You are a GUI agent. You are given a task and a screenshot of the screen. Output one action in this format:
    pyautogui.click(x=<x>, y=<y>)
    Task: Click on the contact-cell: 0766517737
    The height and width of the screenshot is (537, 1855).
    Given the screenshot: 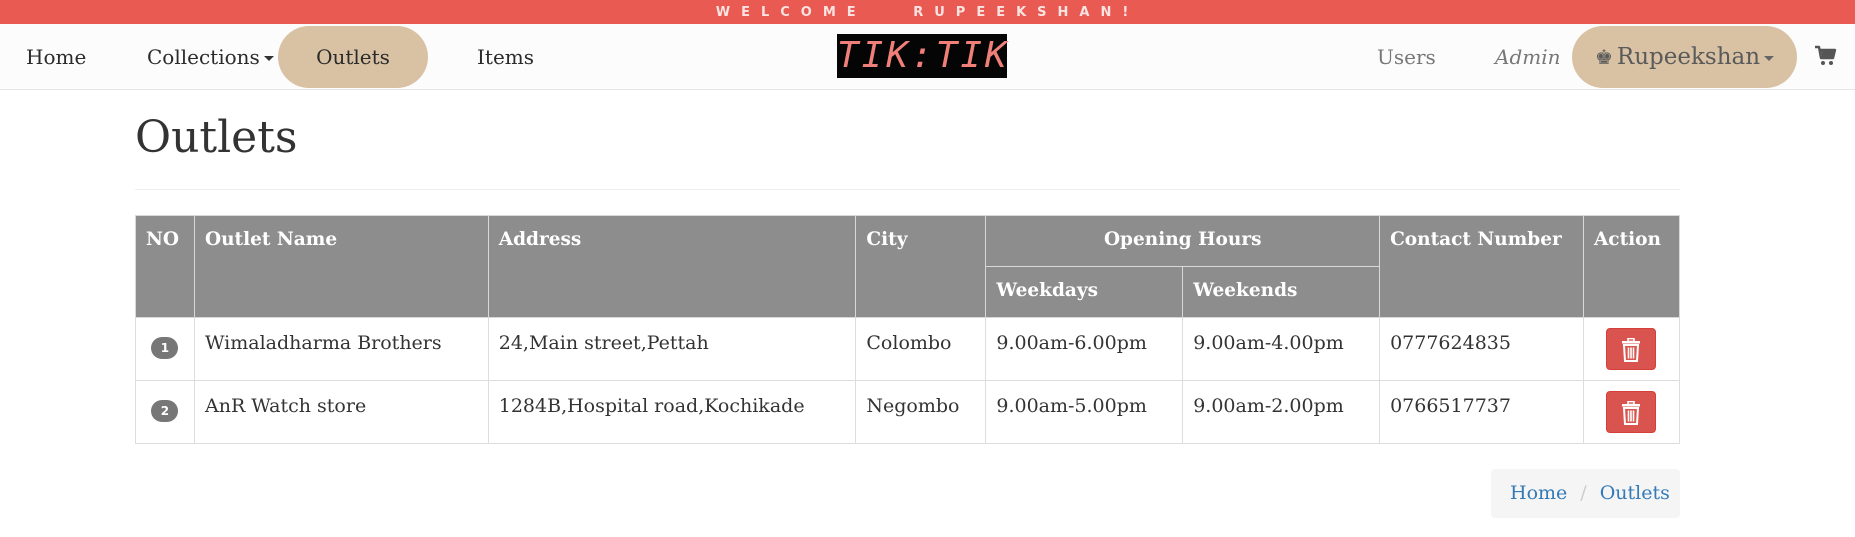 What is the action you would take?
    pyautogui.click(x=1481, y=412)
    